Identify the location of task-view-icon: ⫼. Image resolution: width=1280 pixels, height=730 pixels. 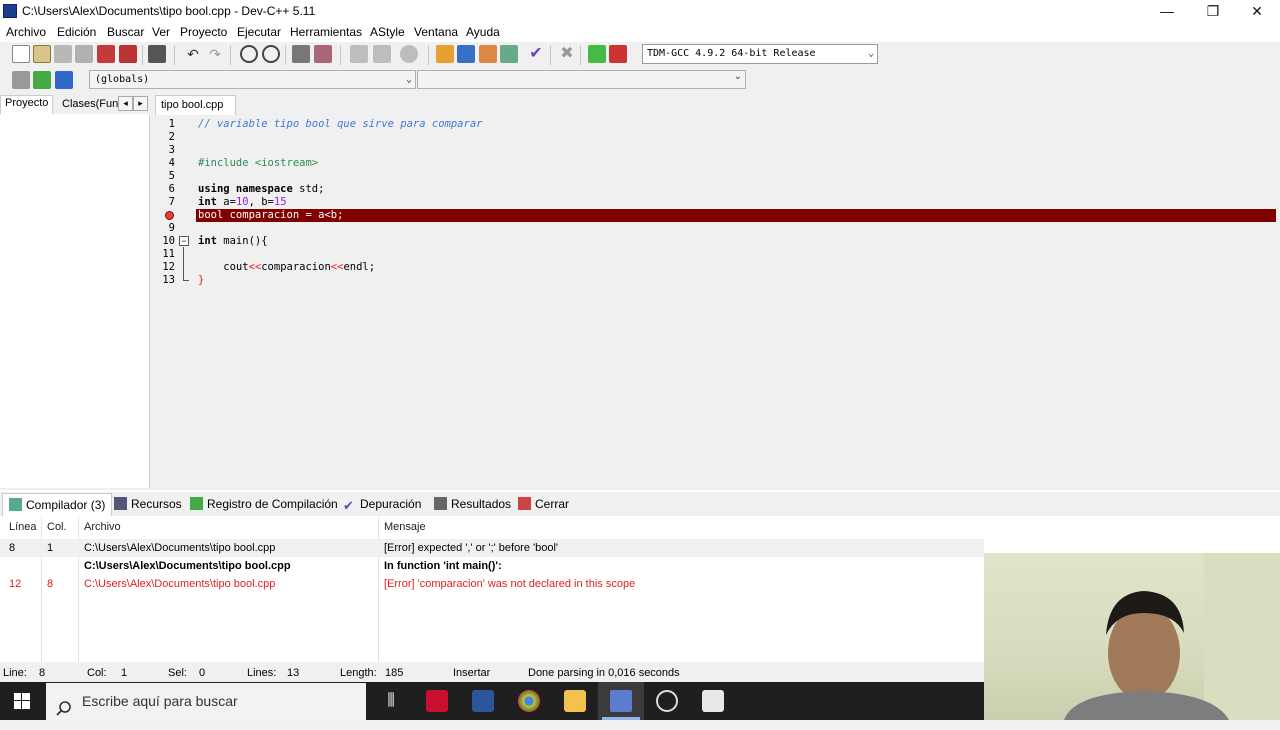
(391, 701).